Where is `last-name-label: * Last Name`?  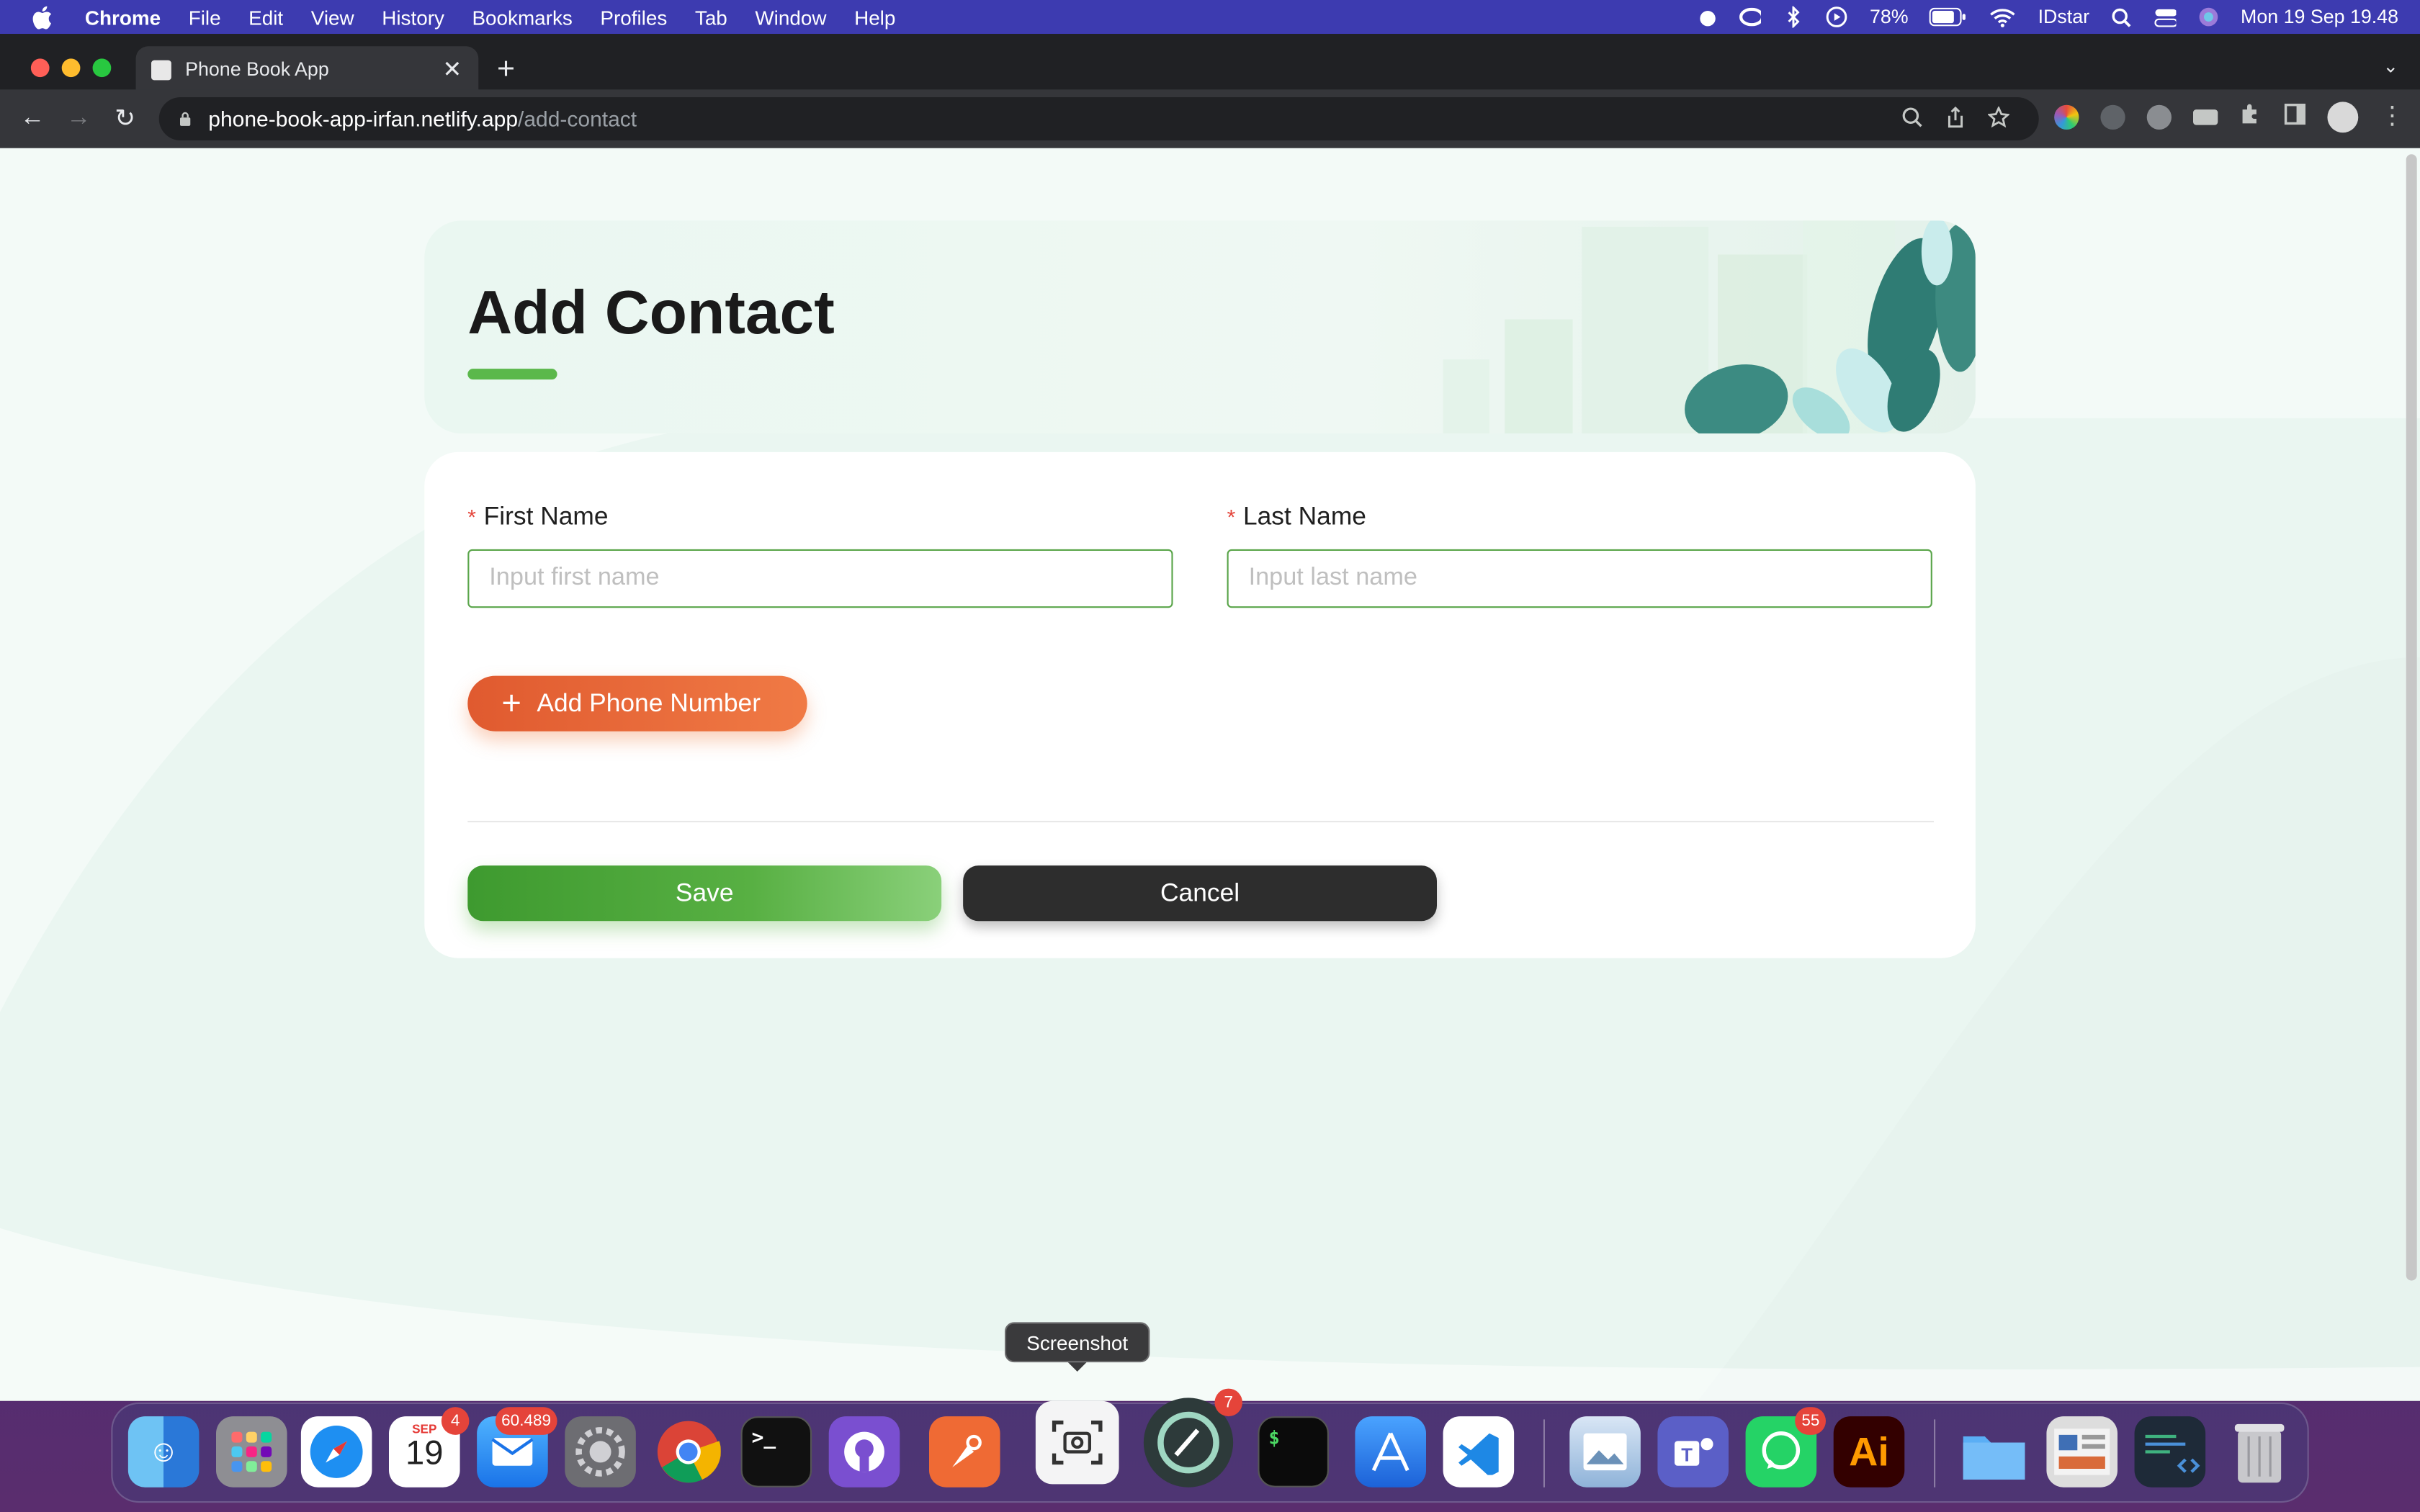
last-name-label: * Last Name is located at coordinates (1296, 518).